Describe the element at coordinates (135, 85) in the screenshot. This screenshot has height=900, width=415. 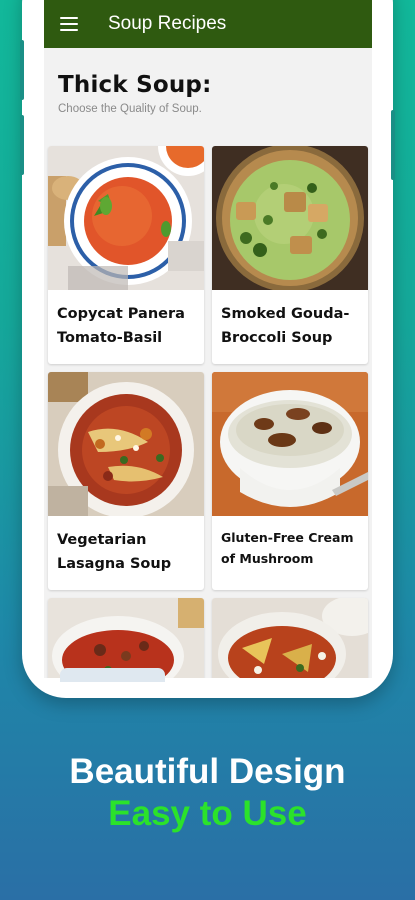
I see `page-title: Thick Soup:` at that location.